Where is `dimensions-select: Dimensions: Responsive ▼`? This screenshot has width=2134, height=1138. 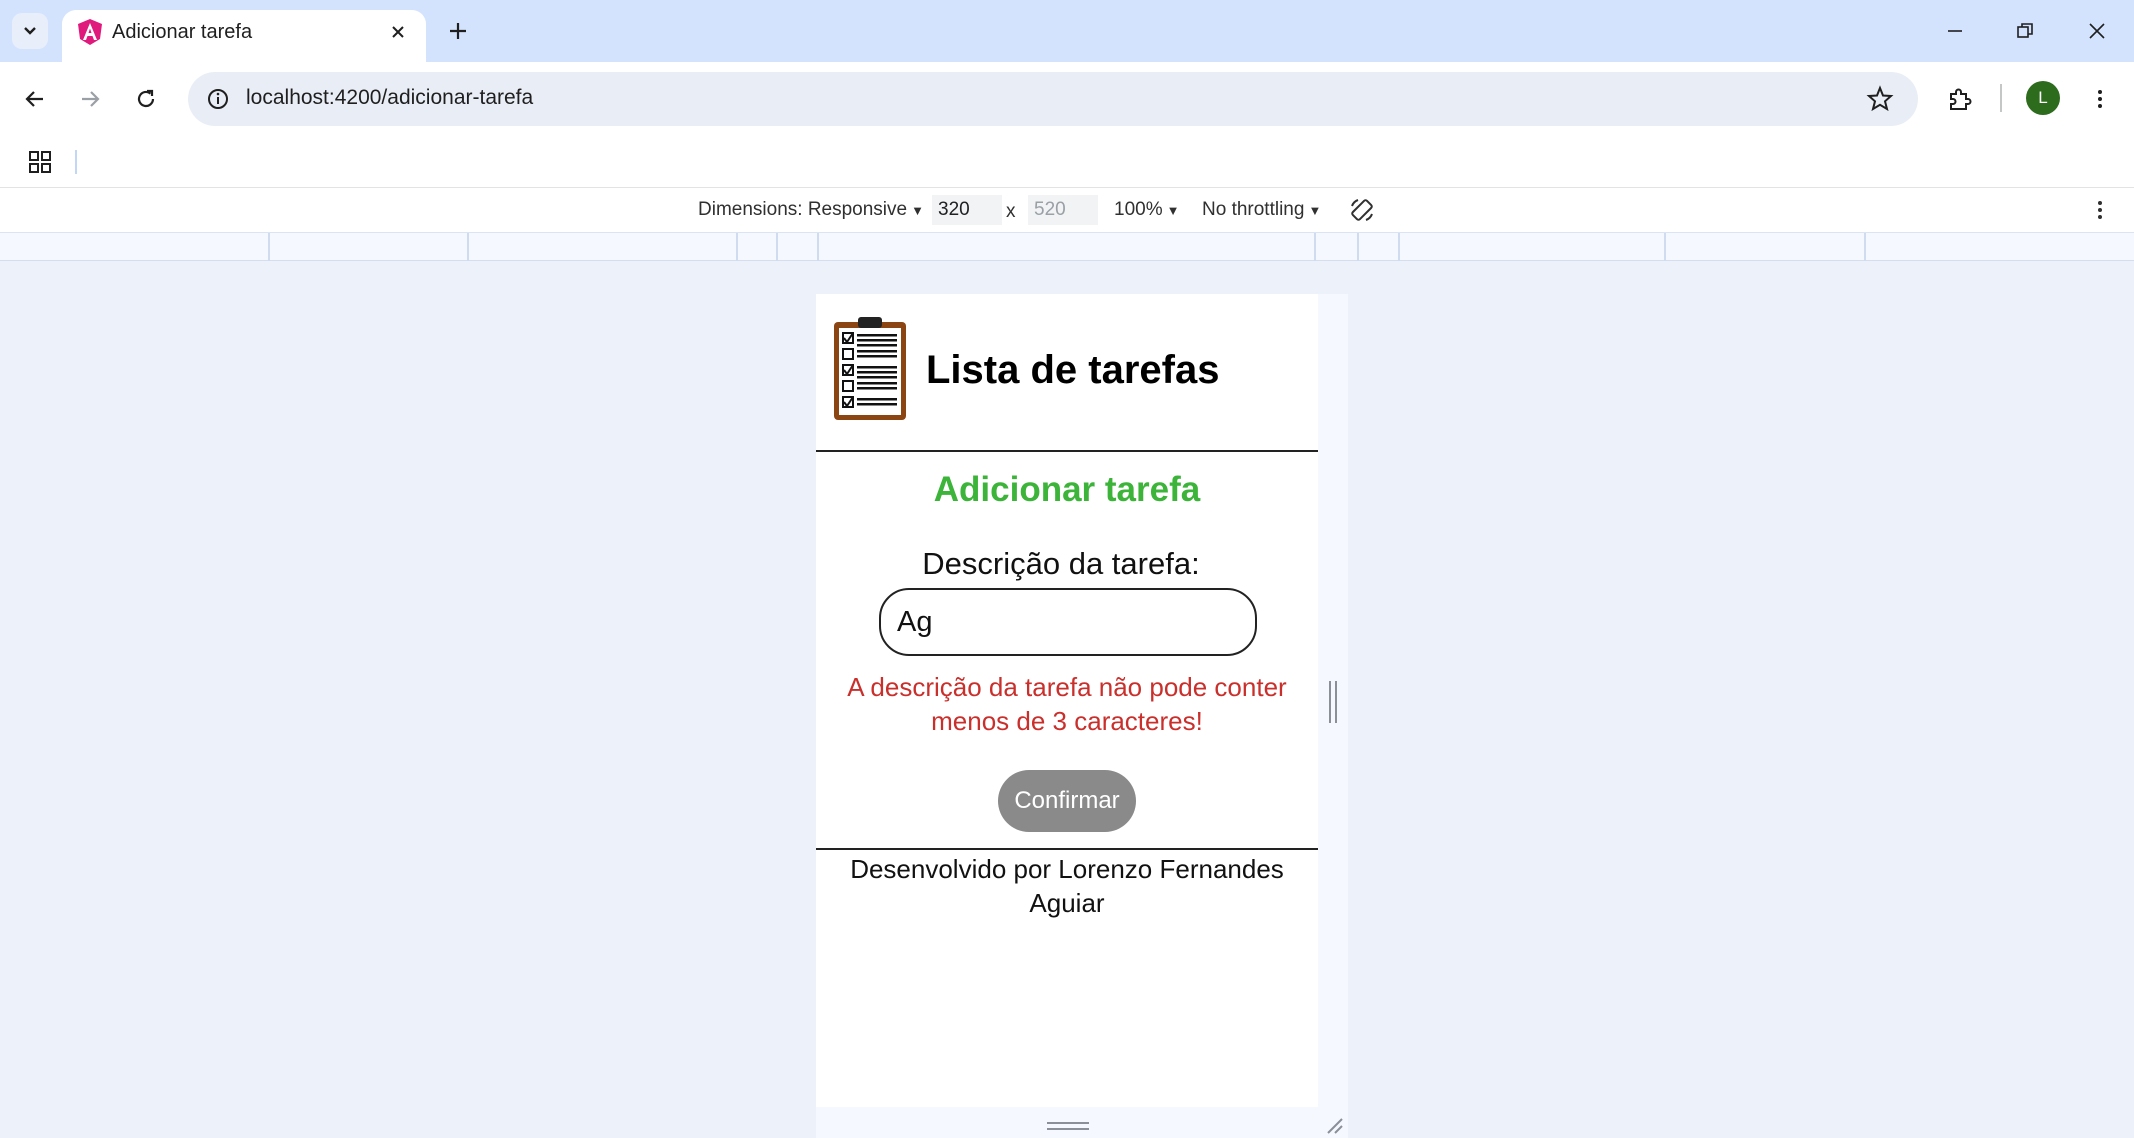 dimensions-select: Dimensions: Responsive ▼ is located at coordinates (811, 210).